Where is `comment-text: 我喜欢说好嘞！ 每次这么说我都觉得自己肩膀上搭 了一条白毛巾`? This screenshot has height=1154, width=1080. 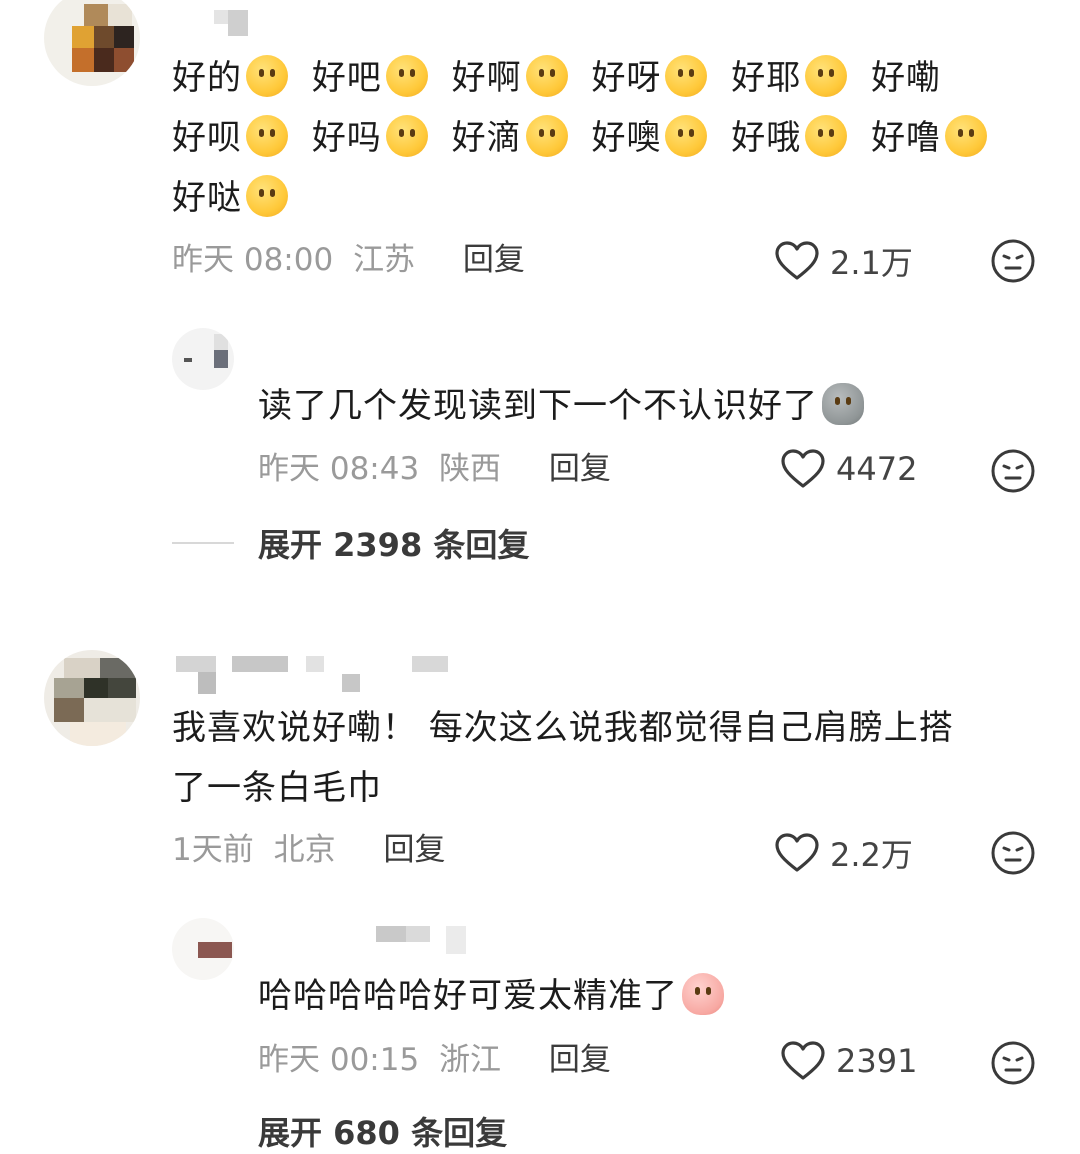
comment-text: 我喜欢说好嘞！ 每次这么说我都觉得自己肩膀上搭 了一条白毛巾 is located at coordinates (602, 758).